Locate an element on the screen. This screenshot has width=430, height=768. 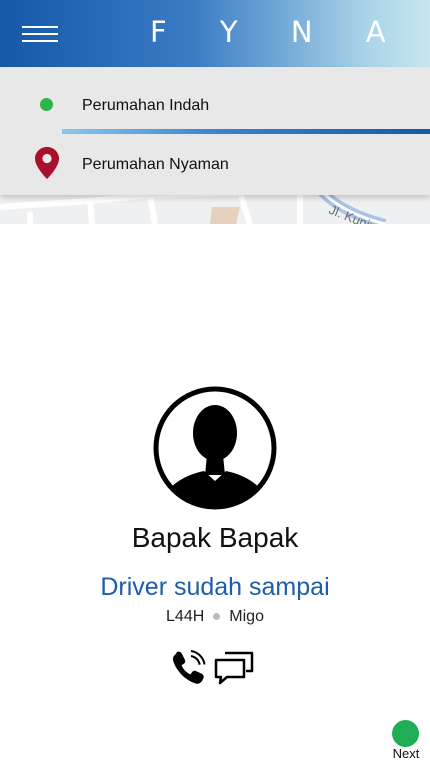
app-logo: F Y N A is located at coordinates (279, 32).